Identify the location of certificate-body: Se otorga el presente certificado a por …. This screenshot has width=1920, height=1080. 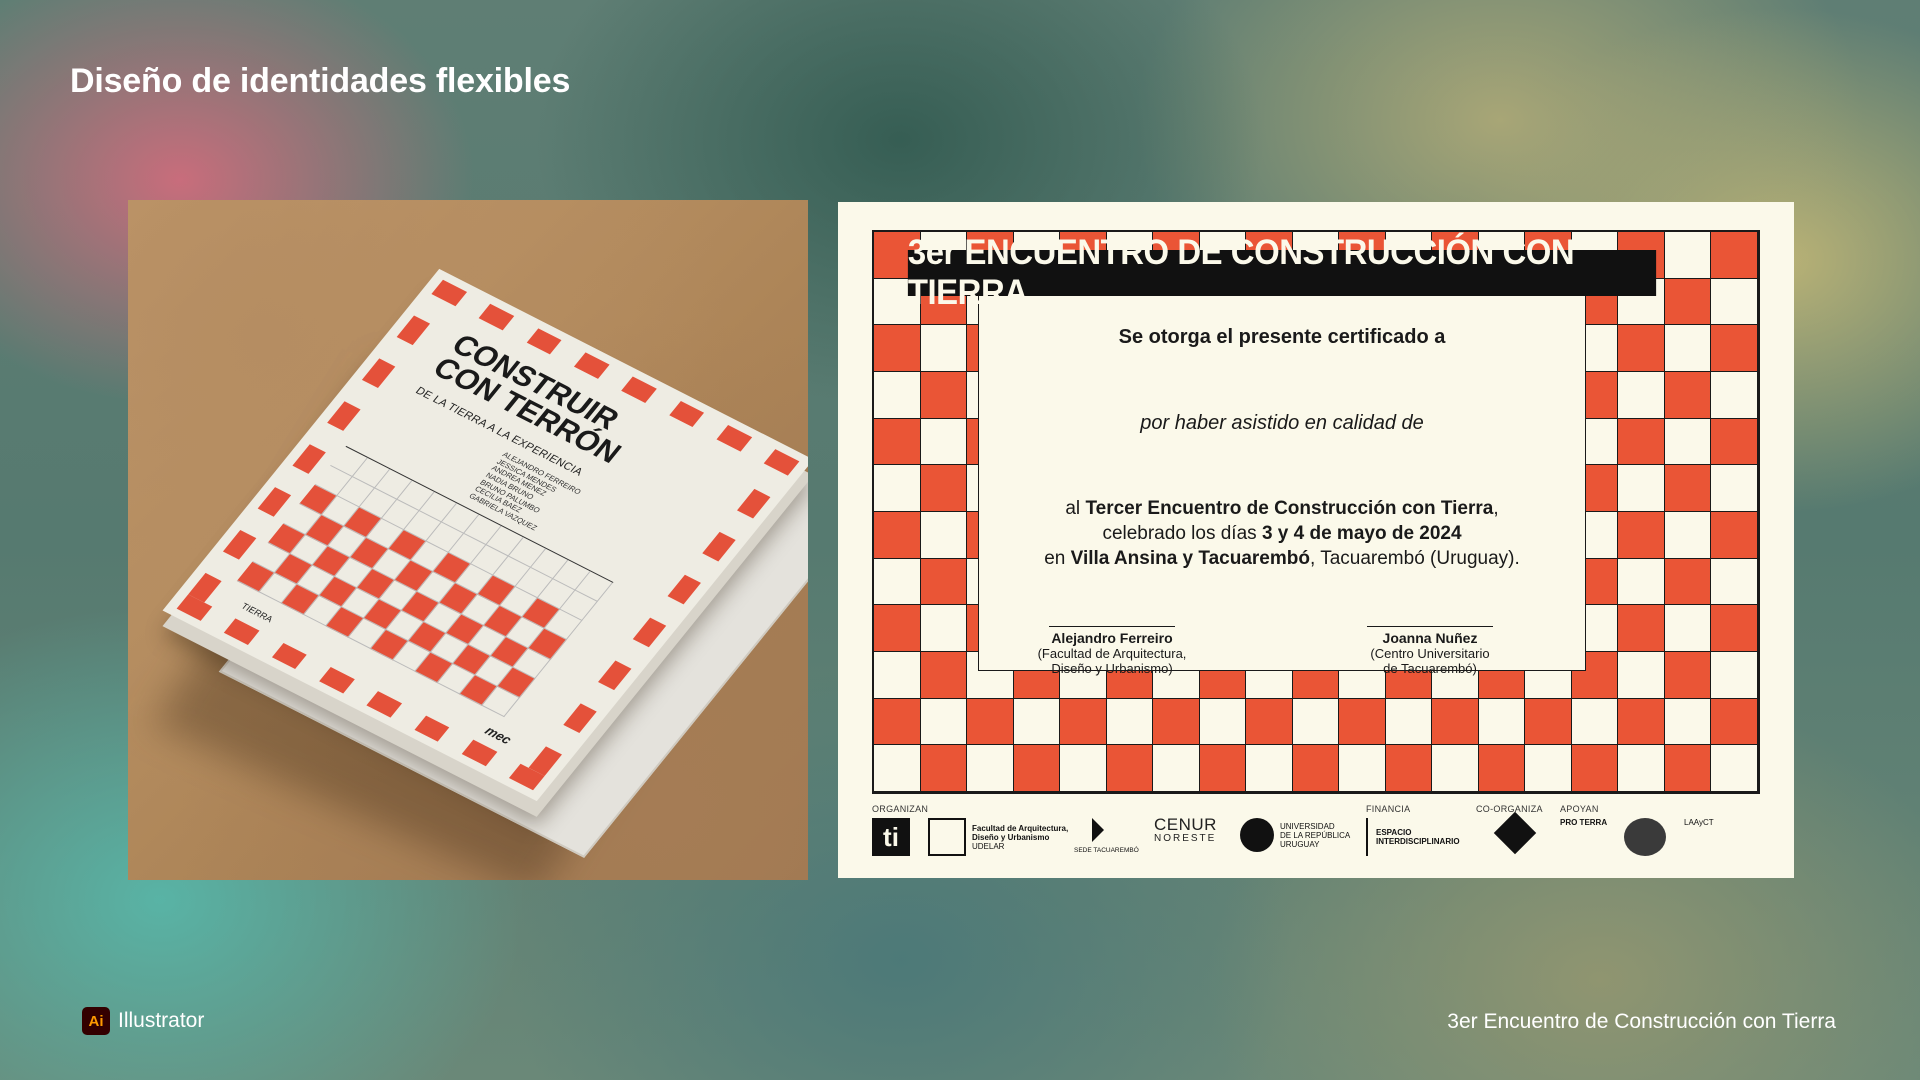
(1282, 485).